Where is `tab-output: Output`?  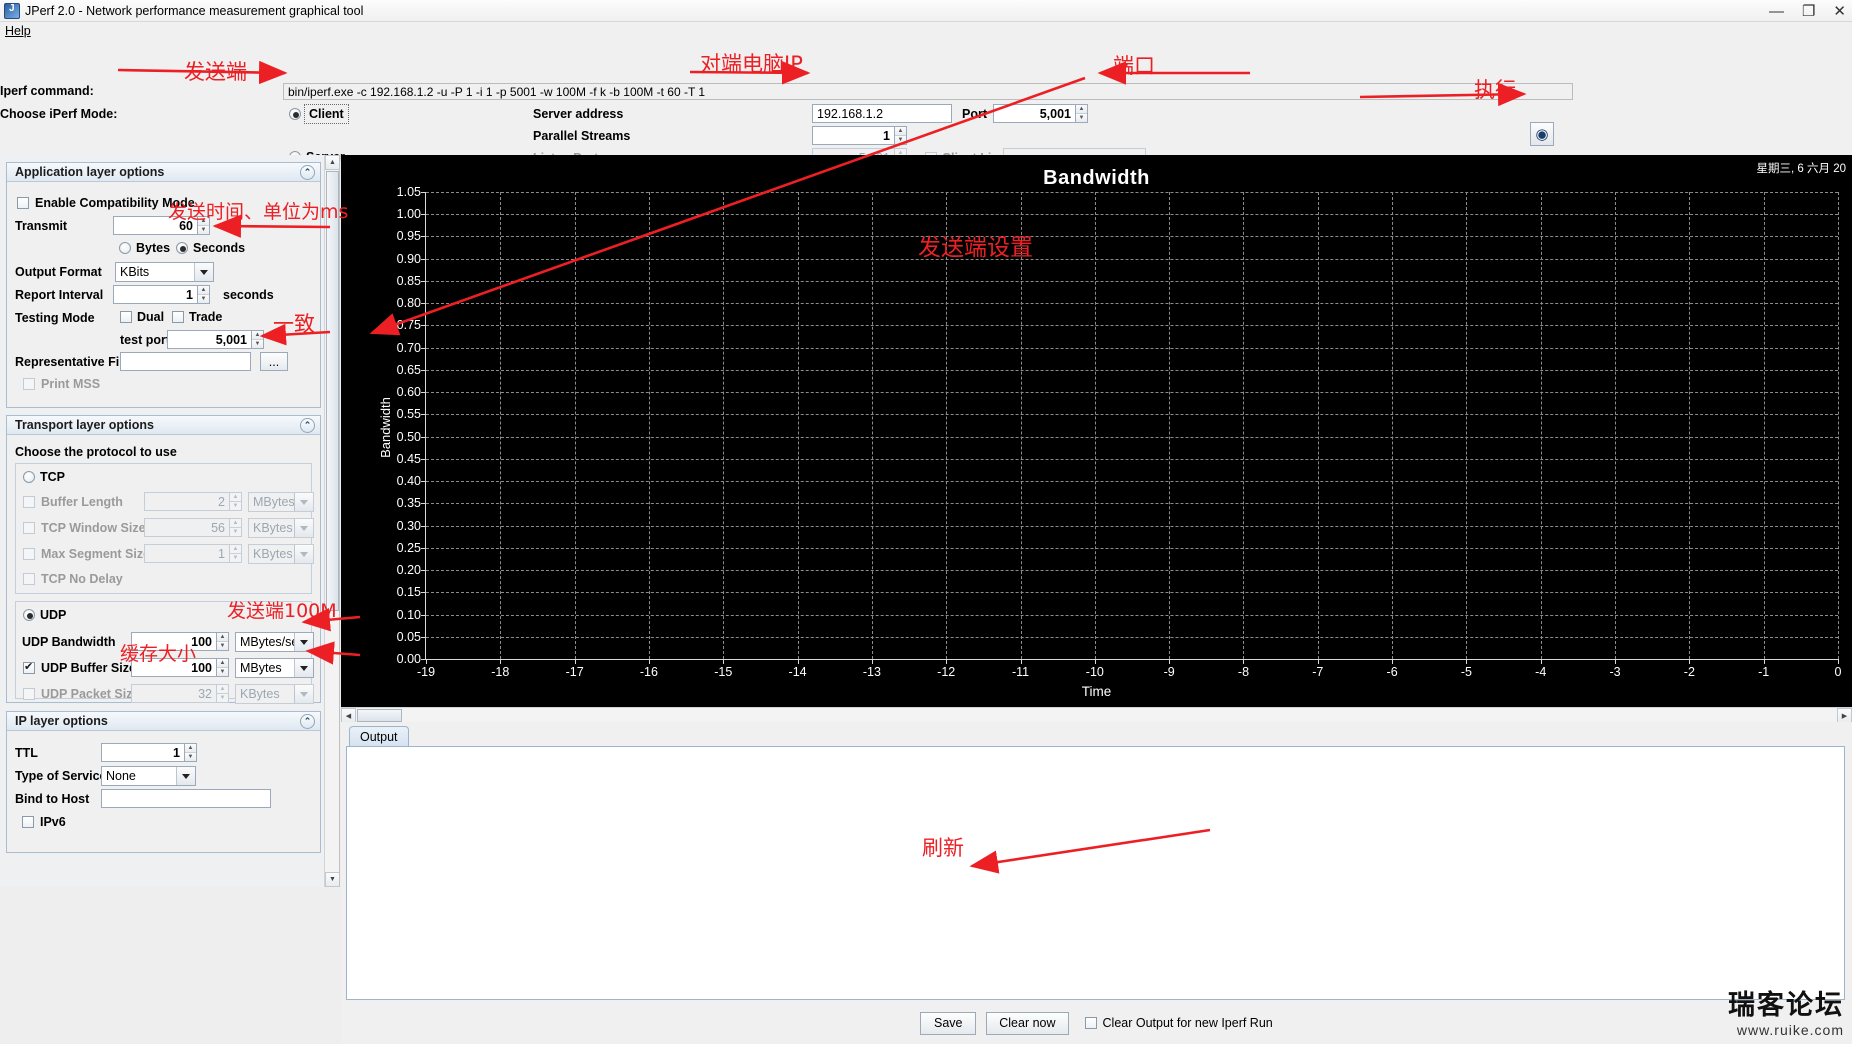 tab-output: Output is located at coordinates (379, 736).